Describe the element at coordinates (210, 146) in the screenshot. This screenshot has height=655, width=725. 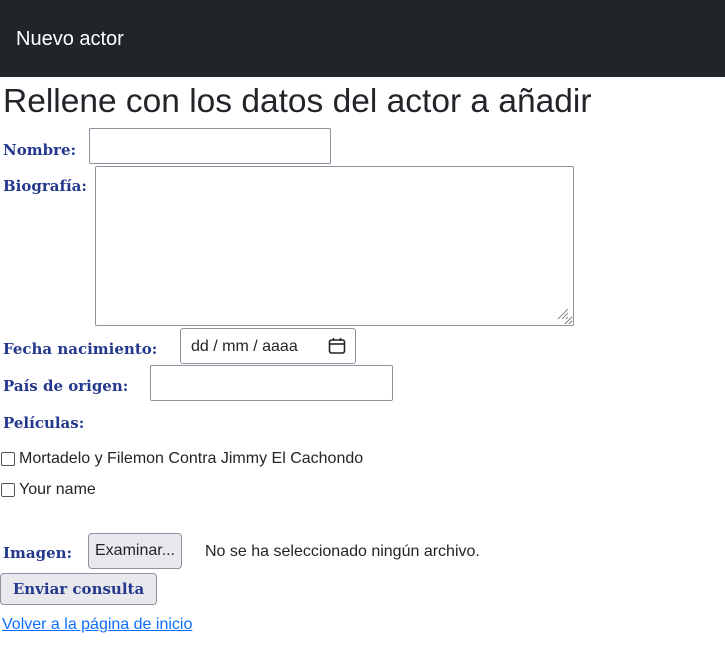
I see `nombre-input` at that location.